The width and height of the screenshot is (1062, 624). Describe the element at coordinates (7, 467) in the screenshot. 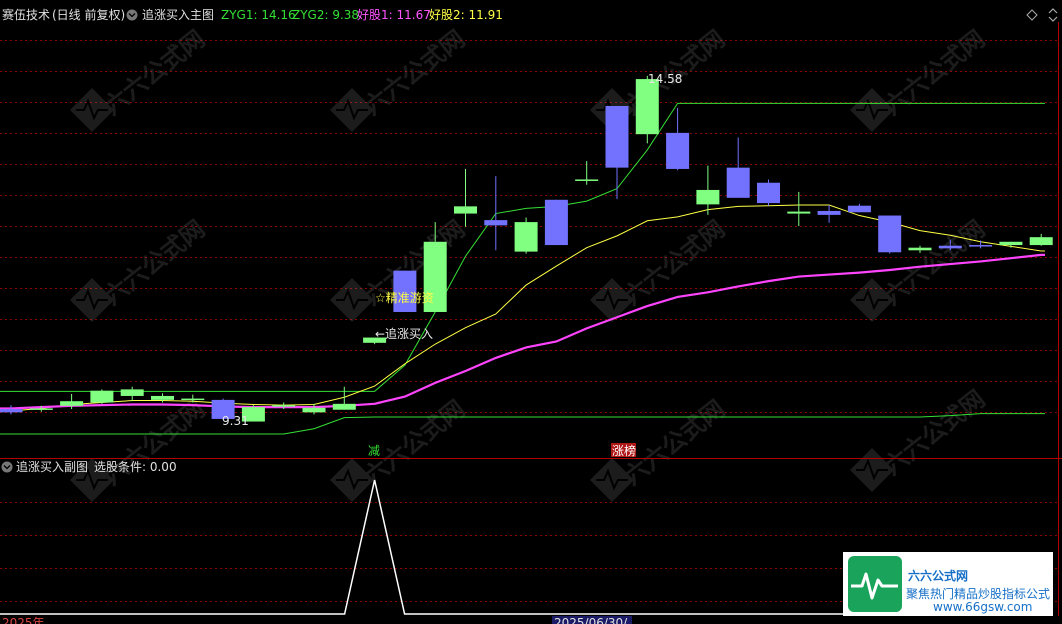

I see `sub-indicator-menu-icon` at that location.